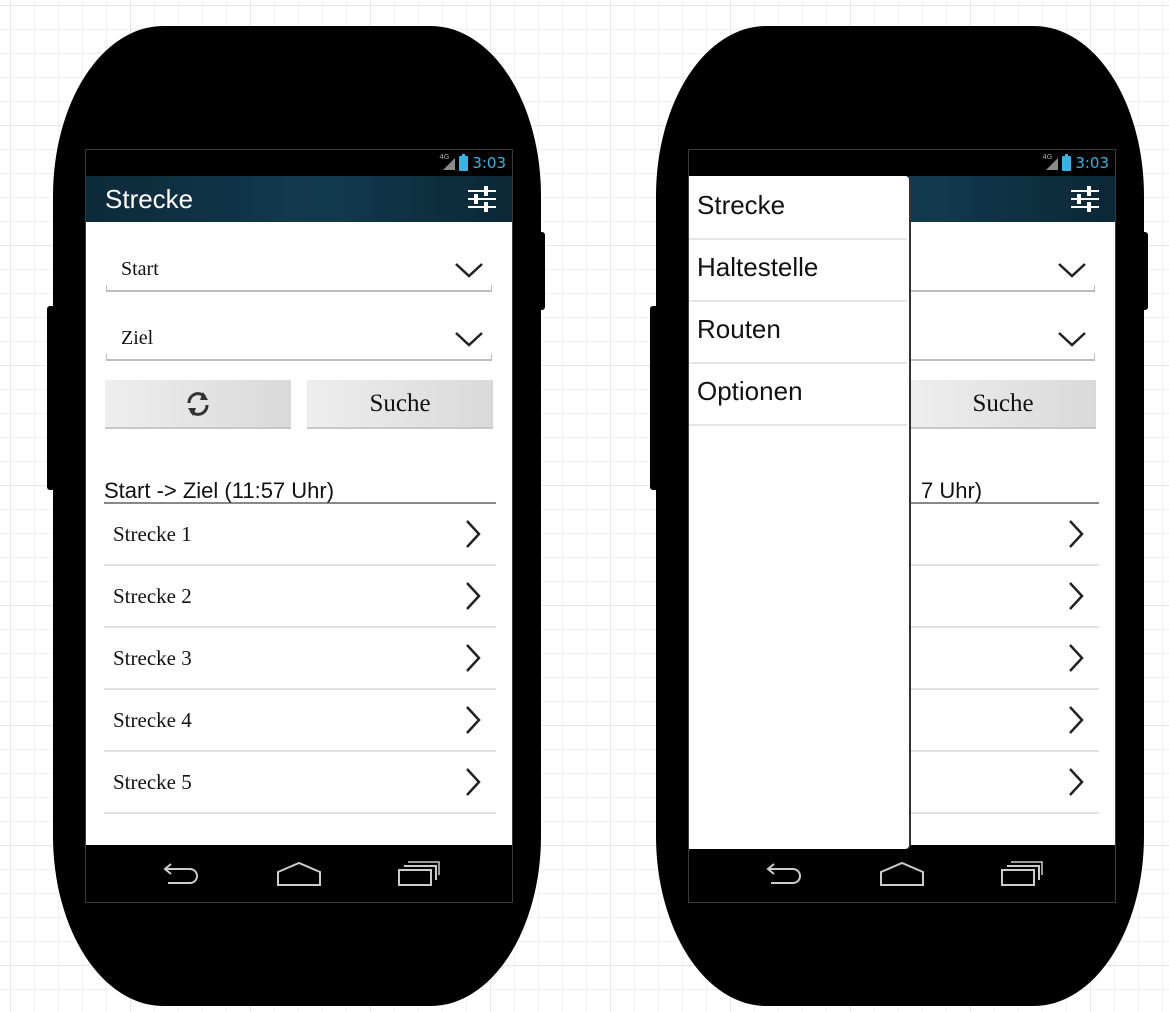 The width and height of the screenshot is (1169, 1012). I want to click on results-header: Start -> Ziel (11:57 Uhr), so click(300, 491).